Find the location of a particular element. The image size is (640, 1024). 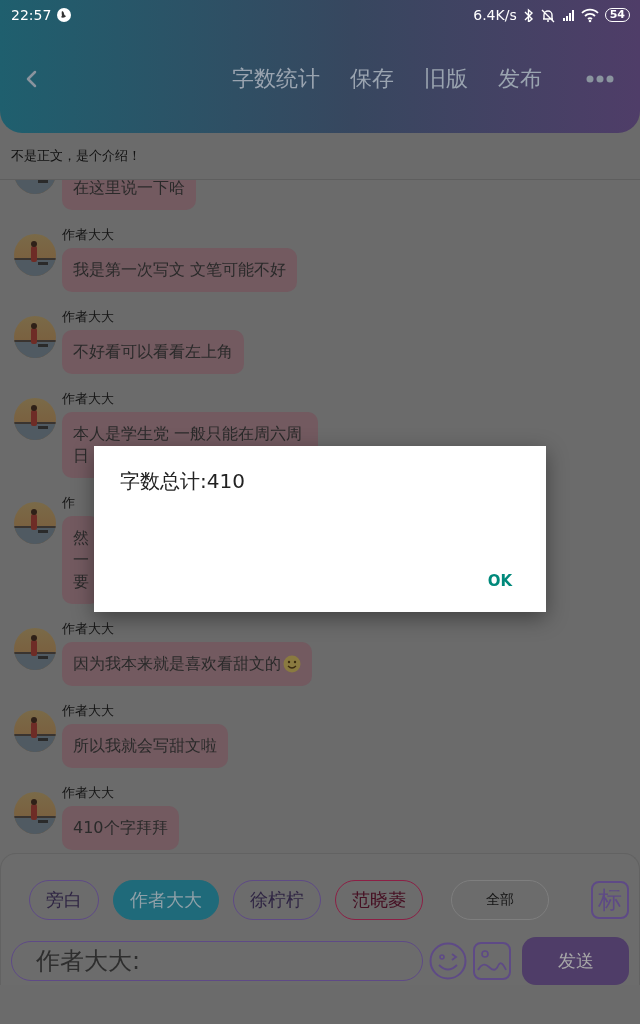

dialog-message: 字数总计:410 is located at coordinates (183, 481).